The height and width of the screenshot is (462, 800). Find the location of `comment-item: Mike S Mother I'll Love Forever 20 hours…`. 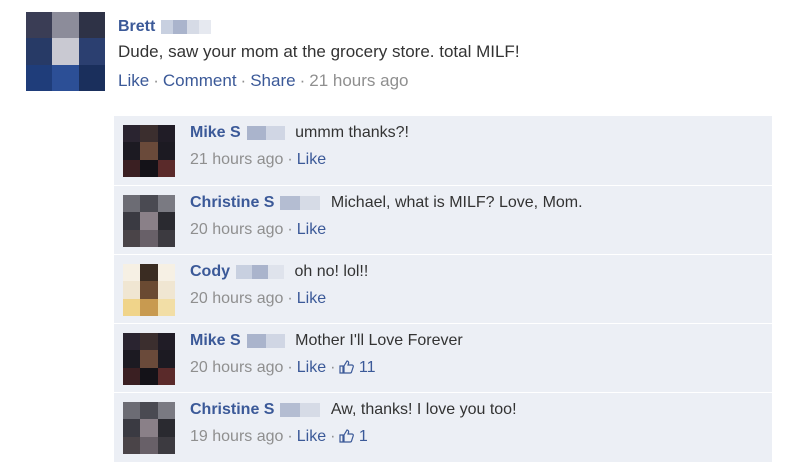

comment-item: Mike S Mother I'll Love Forever 20 hours… is located at coordinates (443, 357).